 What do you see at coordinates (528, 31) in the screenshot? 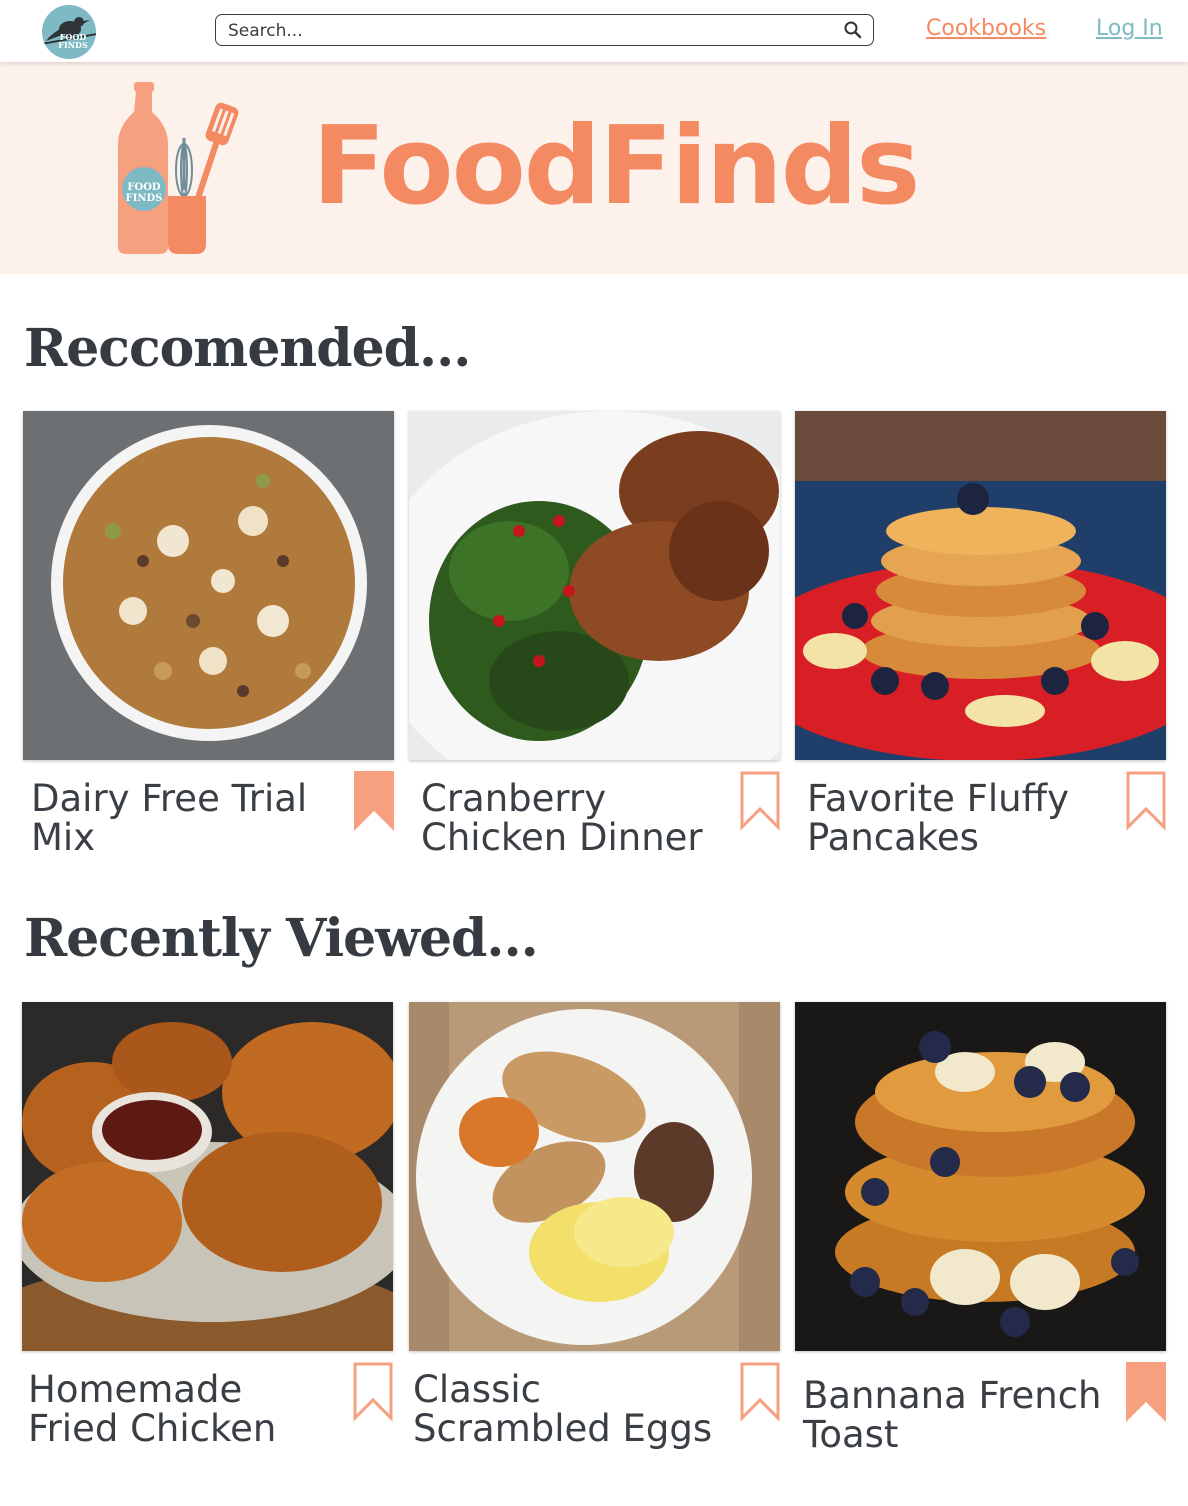
I see `search-input` at bounding box center [528, 31].